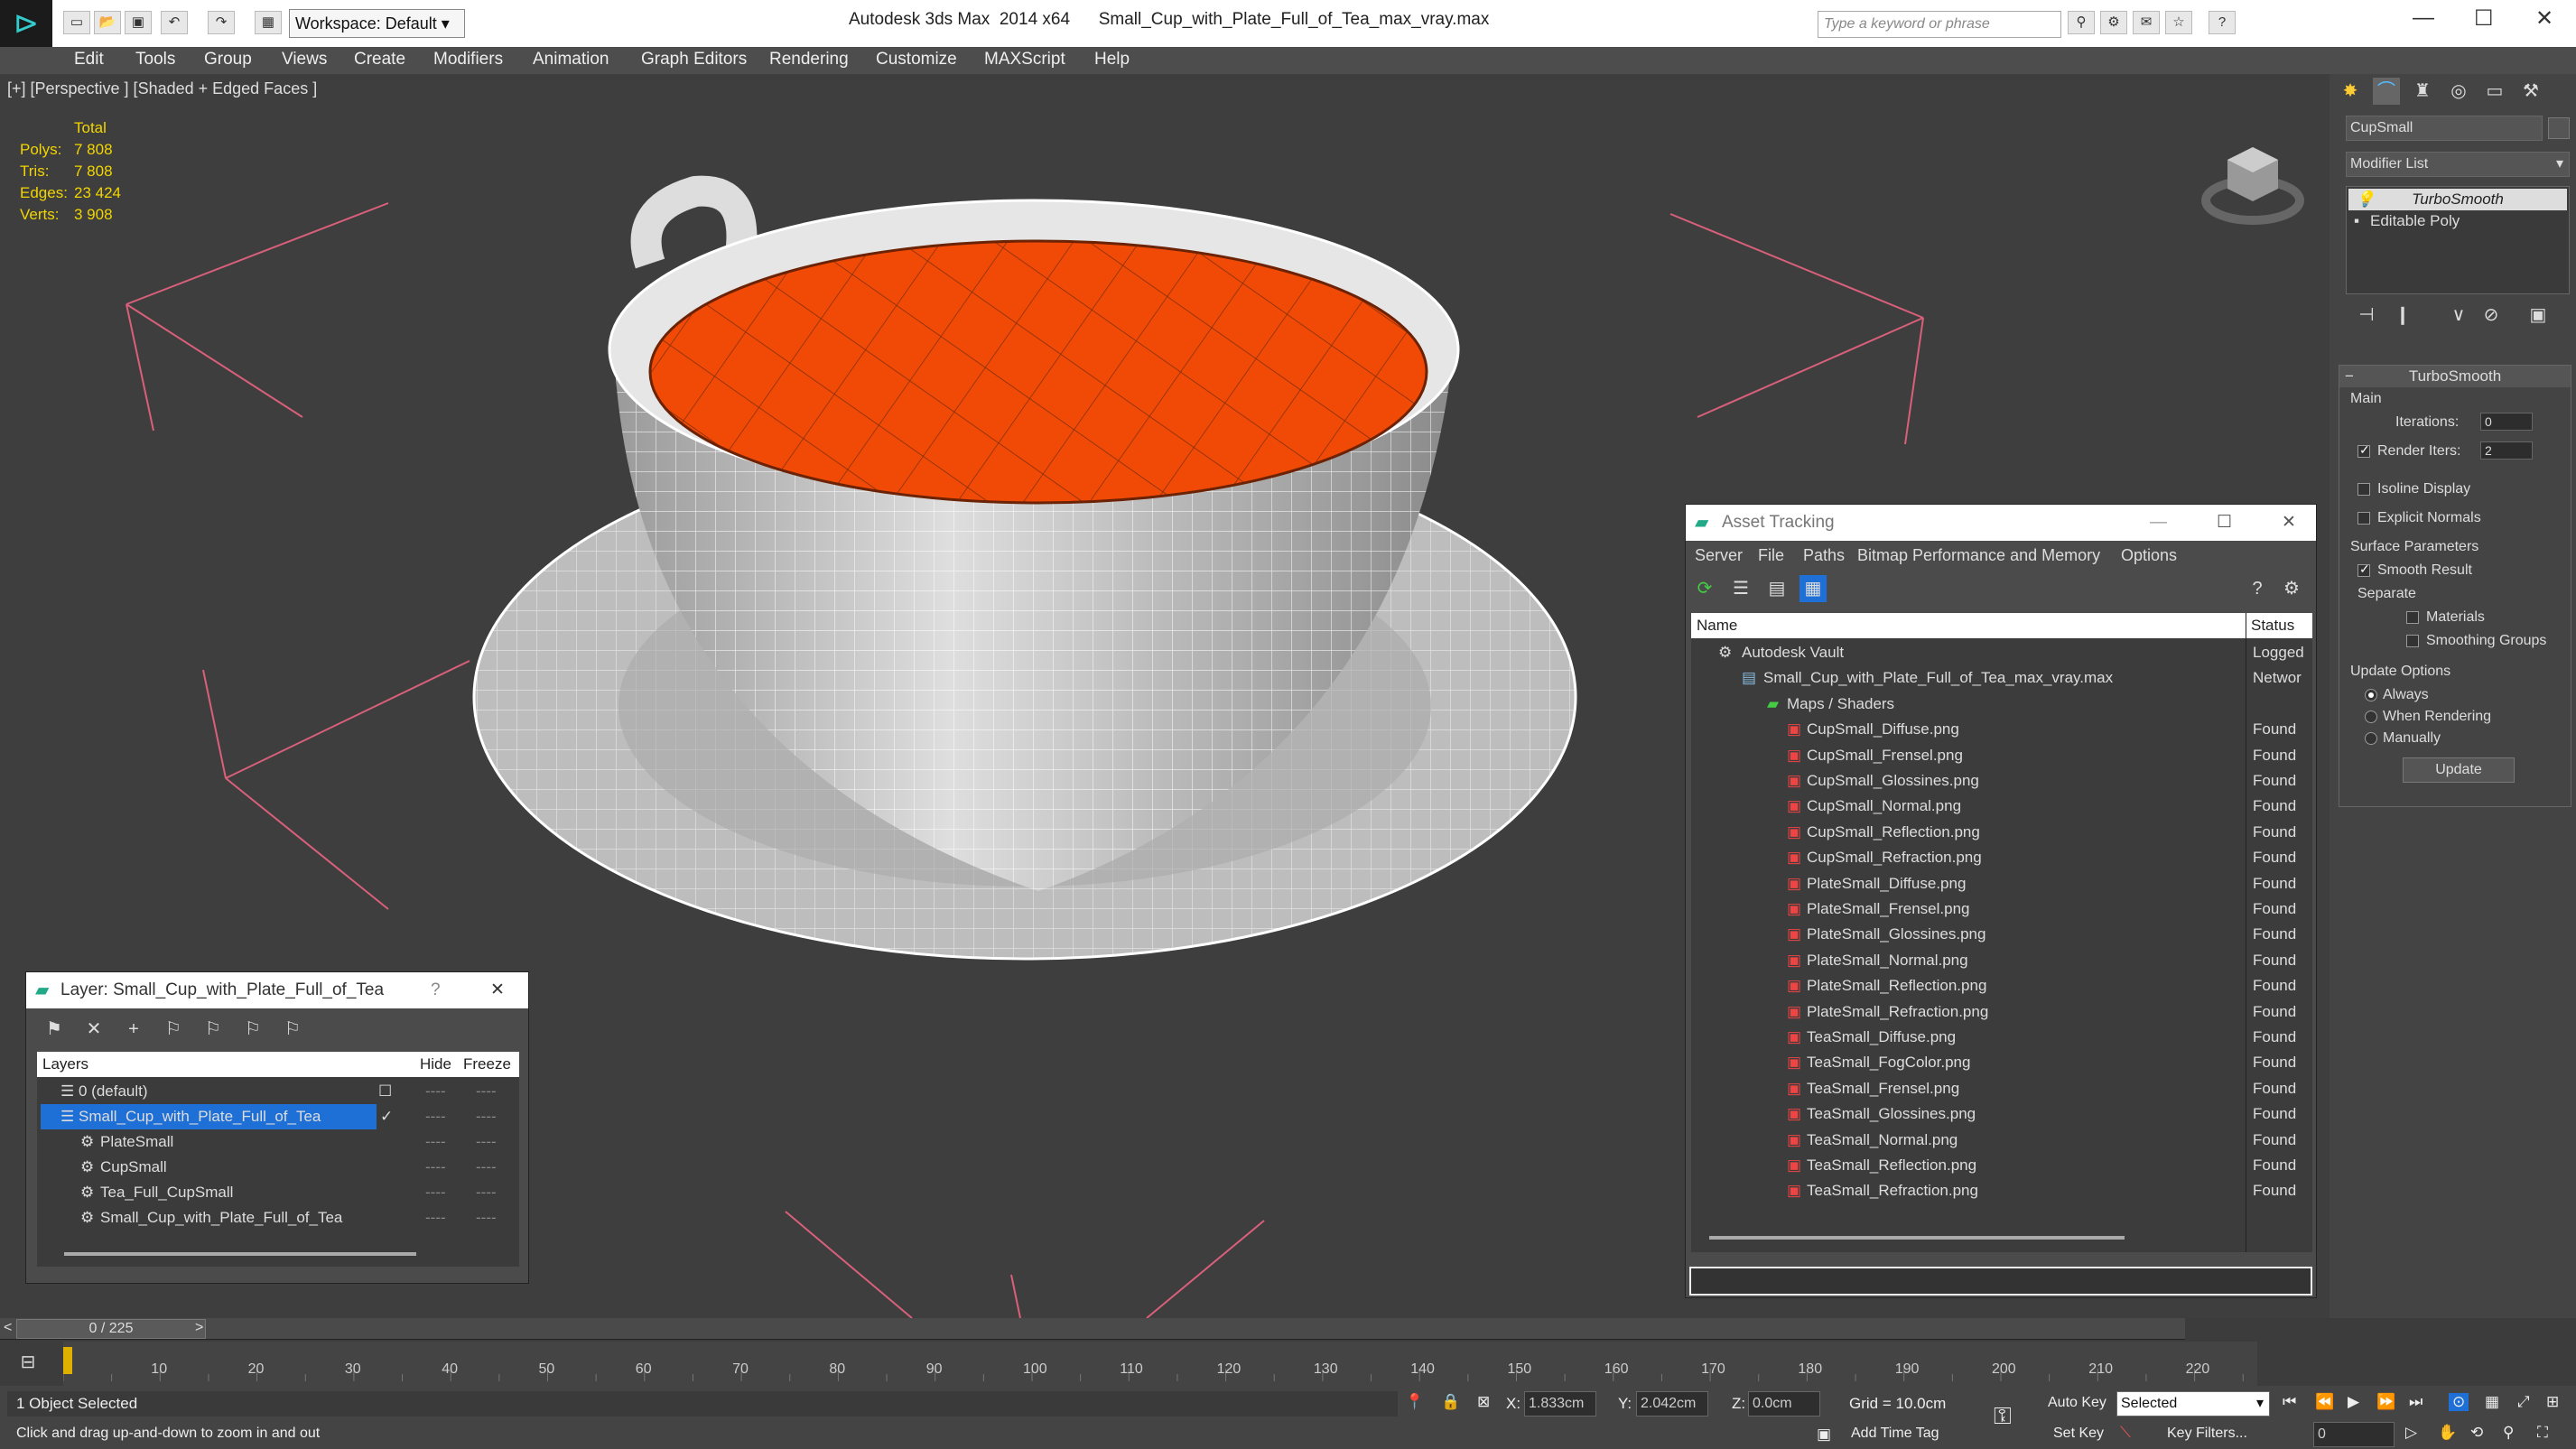 The width and height of the screenshot is (2576, 1449). I want to click on communication-icon: ✉, so click(2146, 22).